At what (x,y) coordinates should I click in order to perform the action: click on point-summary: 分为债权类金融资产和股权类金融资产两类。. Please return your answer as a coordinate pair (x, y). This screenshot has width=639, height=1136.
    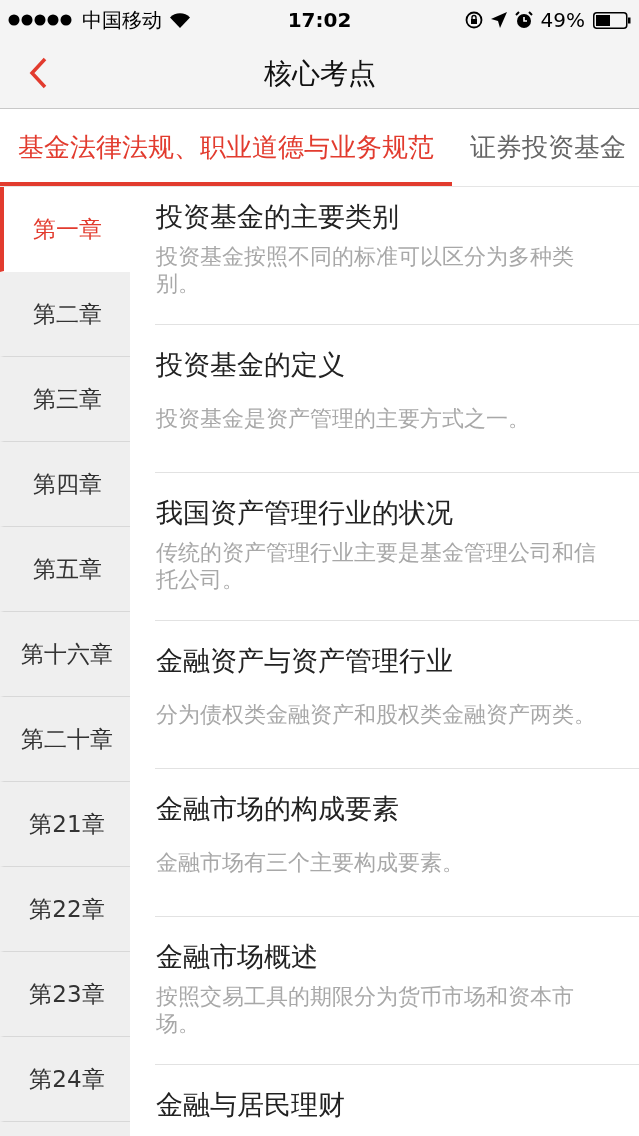
    Looking at the image, I should click on (376, 714).